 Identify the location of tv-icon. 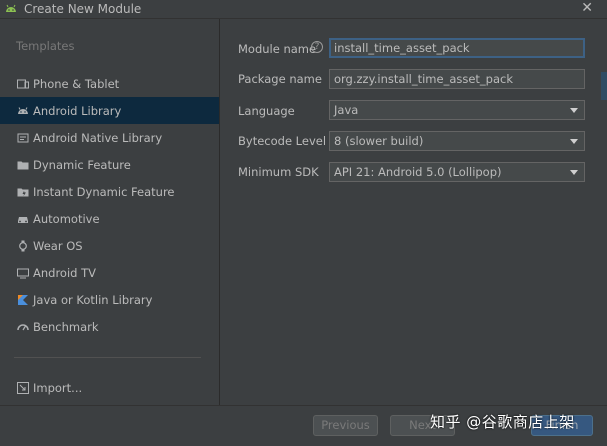
(23, 273).